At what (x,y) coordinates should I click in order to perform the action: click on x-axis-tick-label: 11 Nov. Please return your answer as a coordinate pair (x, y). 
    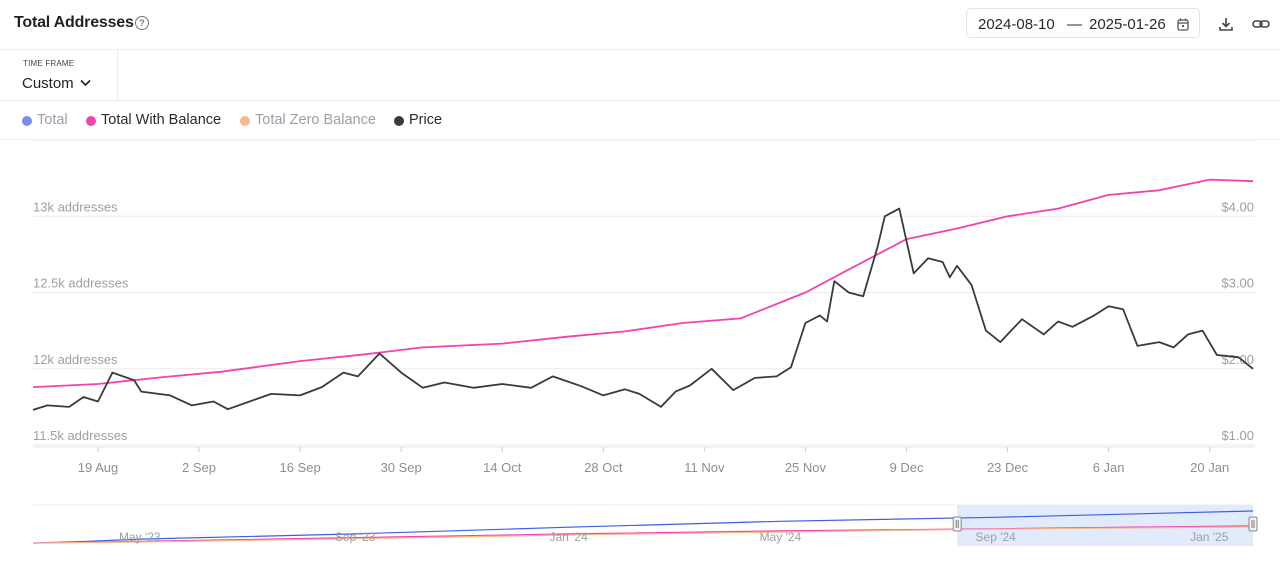
    Looking at the image, I should click on (704, 467).